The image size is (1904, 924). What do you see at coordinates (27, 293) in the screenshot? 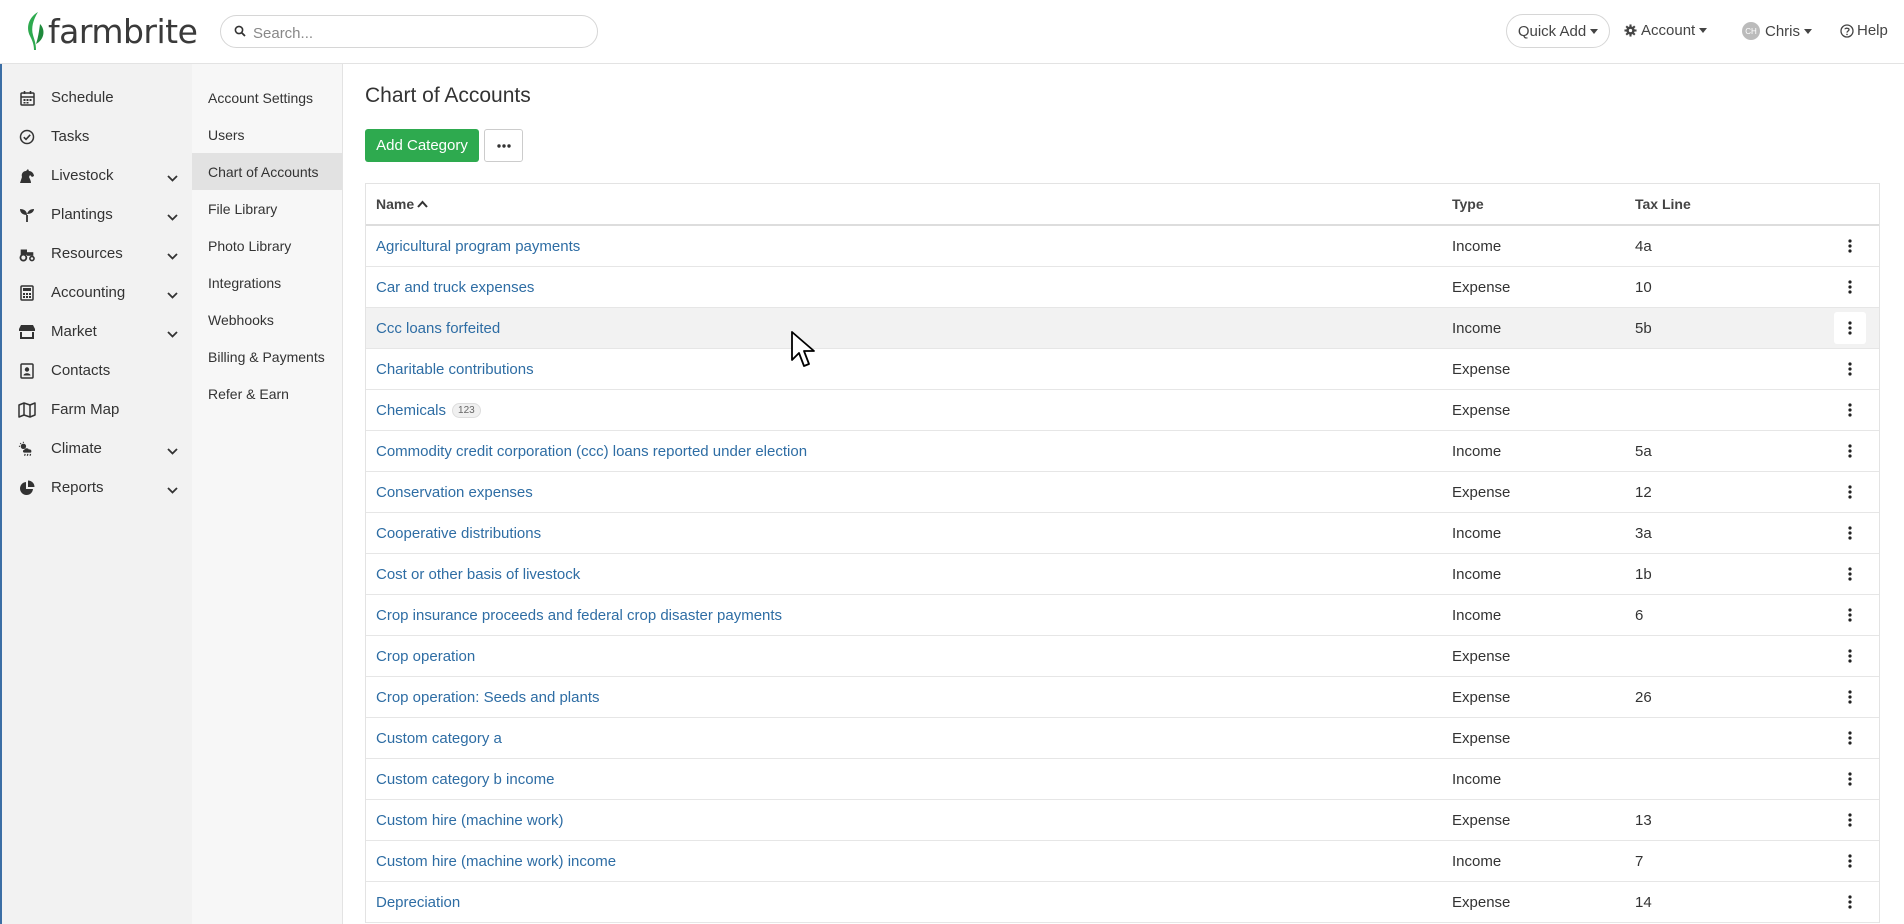
I see `calculator-icon` at bounding box center [27, 293].